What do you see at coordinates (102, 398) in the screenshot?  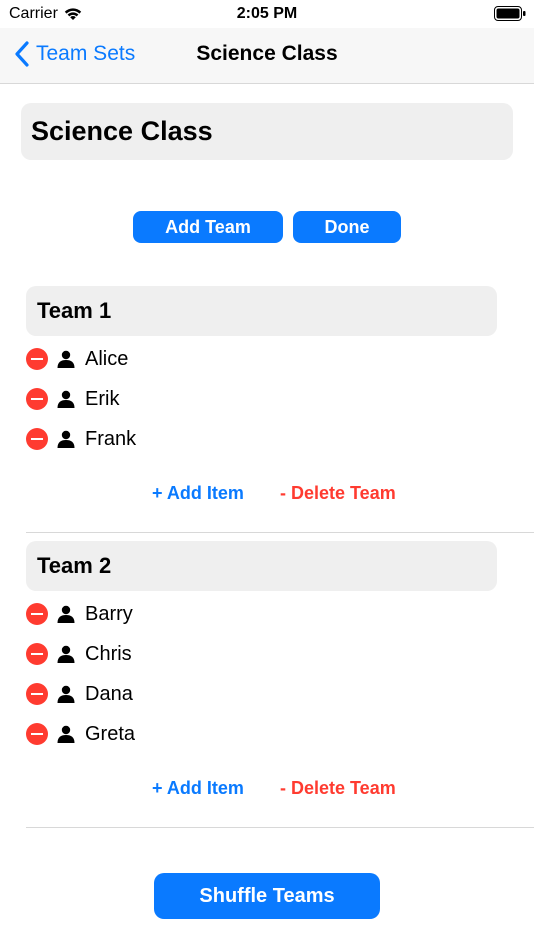 I see `member-name: Erik` at bounding box center [102, 398].